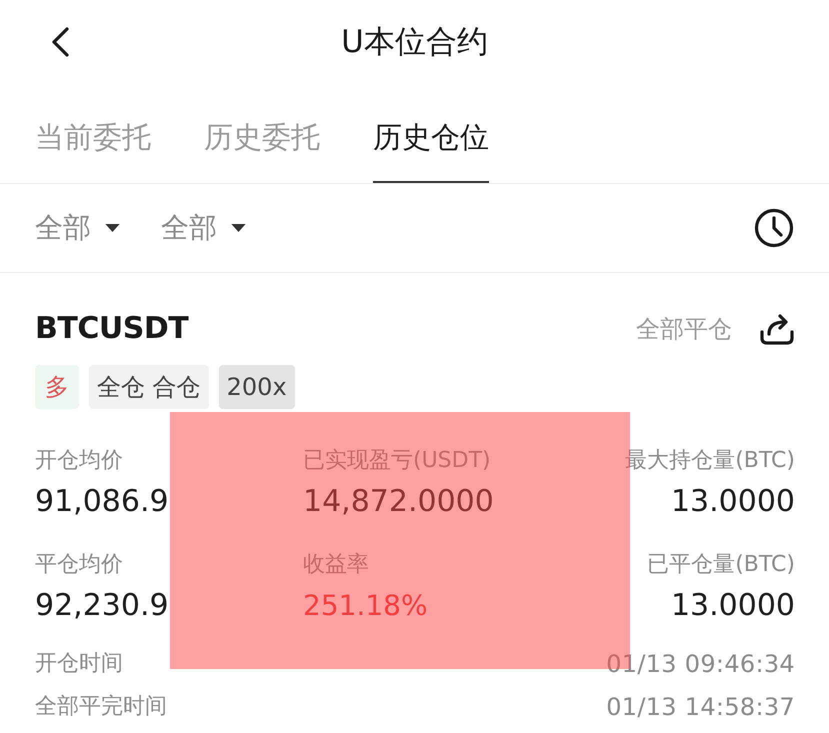 Image resolution: width=829 pixels, height=733 pixels. I want to click on tab: 历史委托, so click(262, 150).